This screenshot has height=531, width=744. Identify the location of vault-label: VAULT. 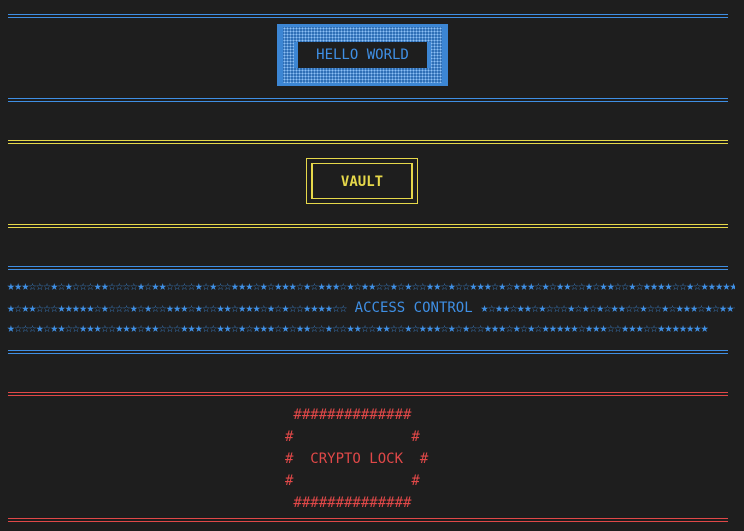
(362, 182).